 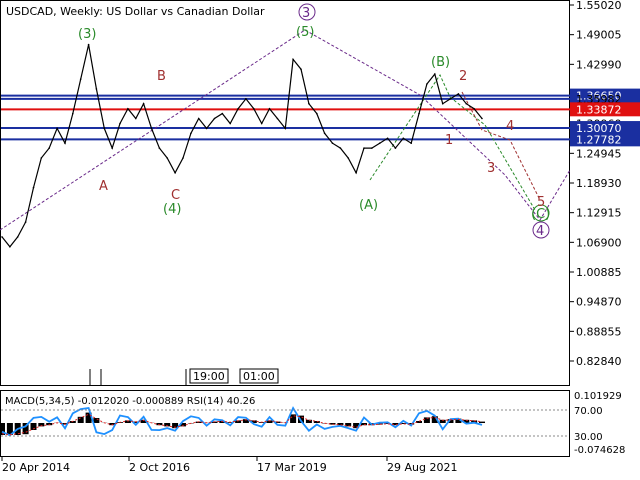 What do you see at coordinates (599, 153) in the screenshot?
I see `price-axis-label: 1.24945` at bounding box center [599, 153].